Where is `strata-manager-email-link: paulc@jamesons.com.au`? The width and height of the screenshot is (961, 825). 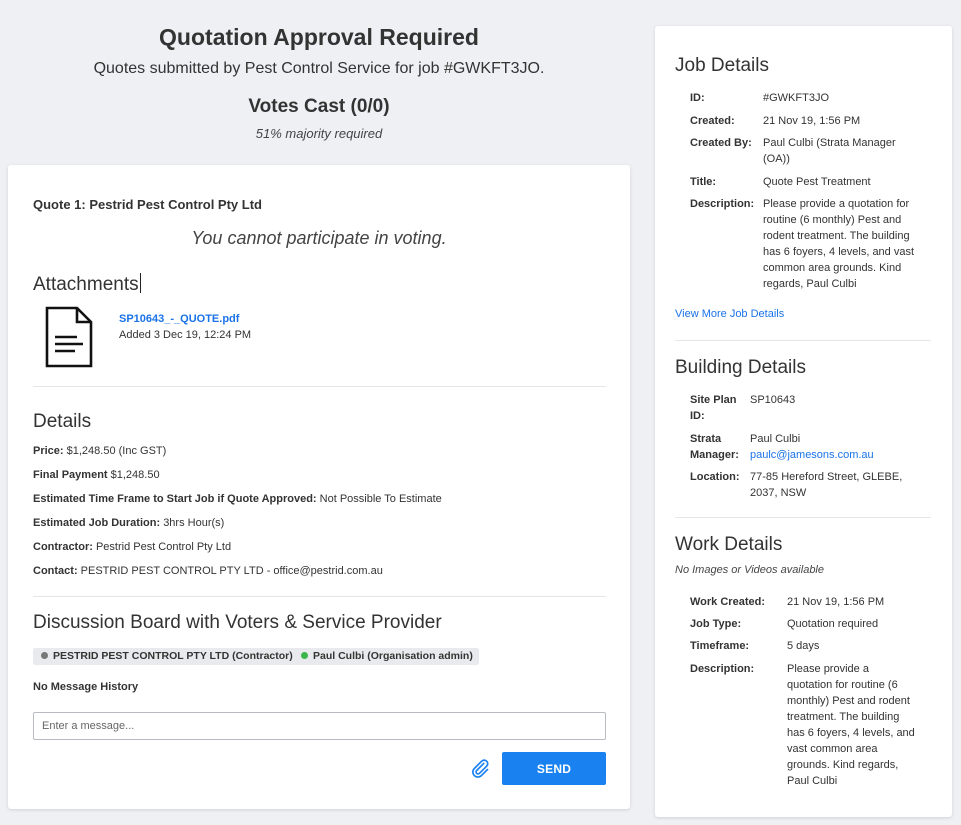 strata-manager-email-link: paulc@jamesons.com.au is located at coordinates (812, 455).